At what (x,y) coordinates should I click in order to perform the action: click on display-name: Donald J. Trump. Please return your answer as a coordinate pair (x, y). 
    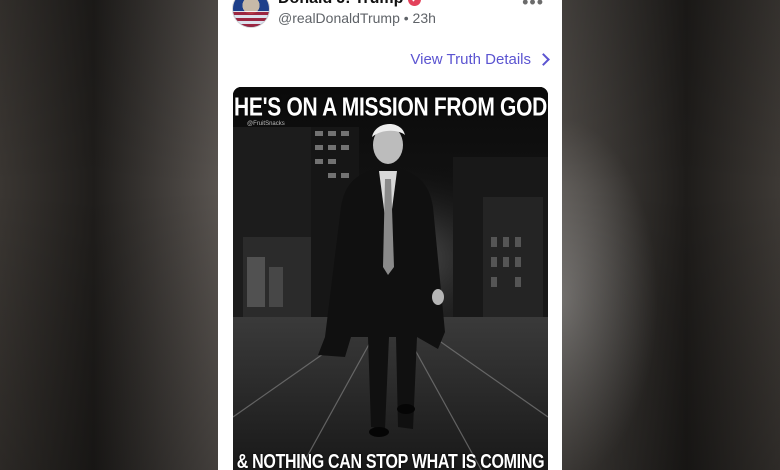
    Looking at the image, I should click on (340, 4).